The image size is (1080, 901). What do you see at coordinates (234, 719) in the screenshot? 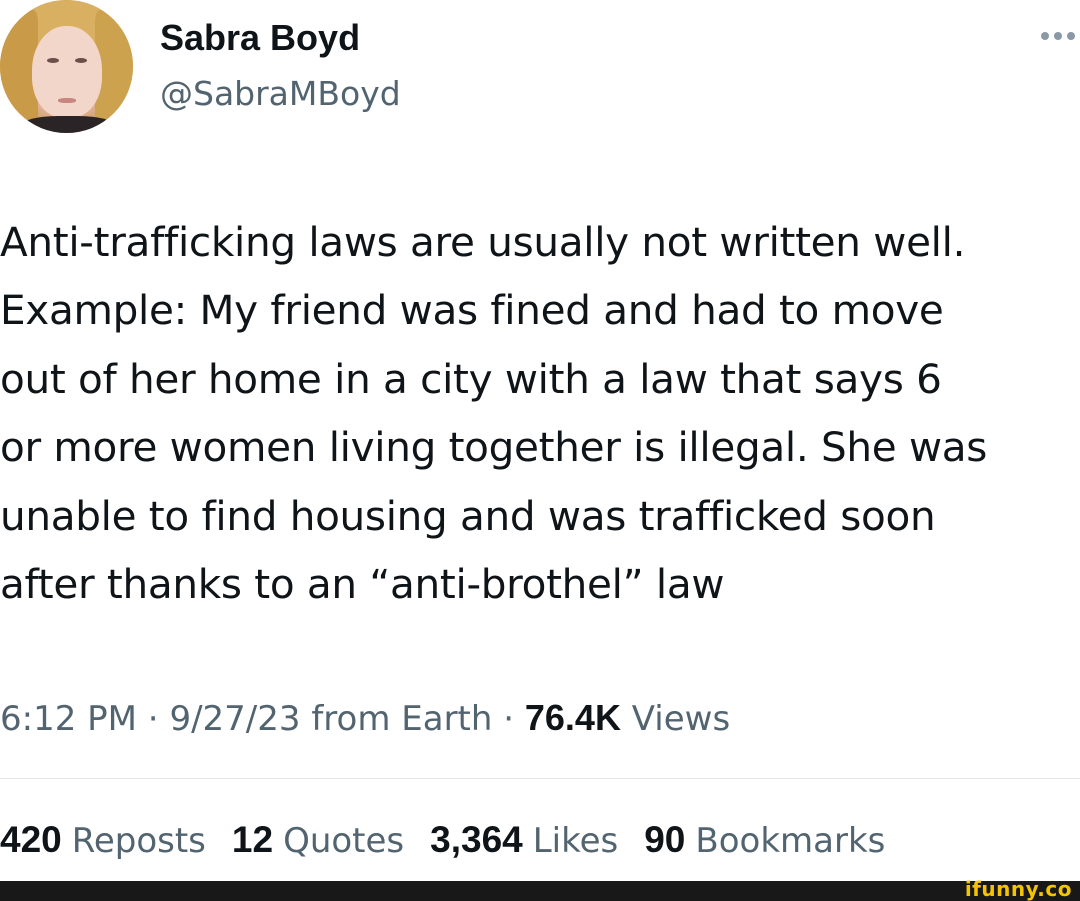
I see `tweet-date: 9/27/23` at bounding box center [234, 719].